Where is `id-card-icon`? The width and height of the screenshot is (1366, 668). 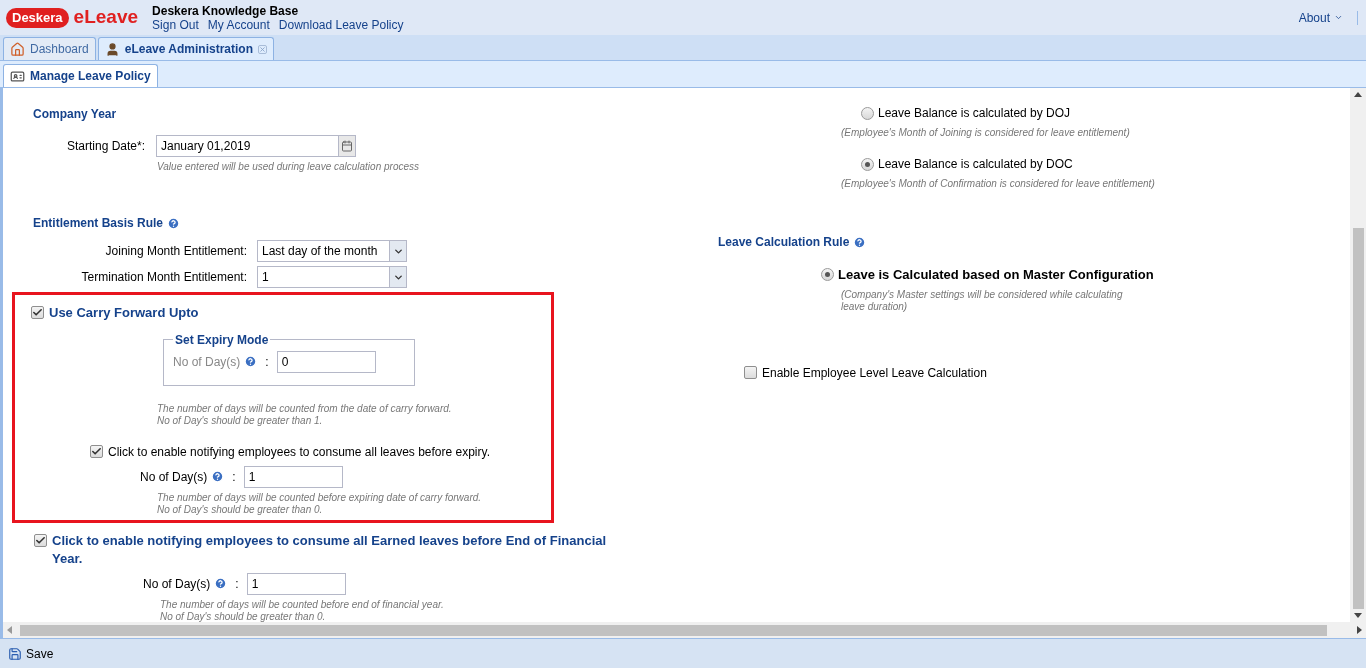 id-card-icon is located at coordinates (17, 76).